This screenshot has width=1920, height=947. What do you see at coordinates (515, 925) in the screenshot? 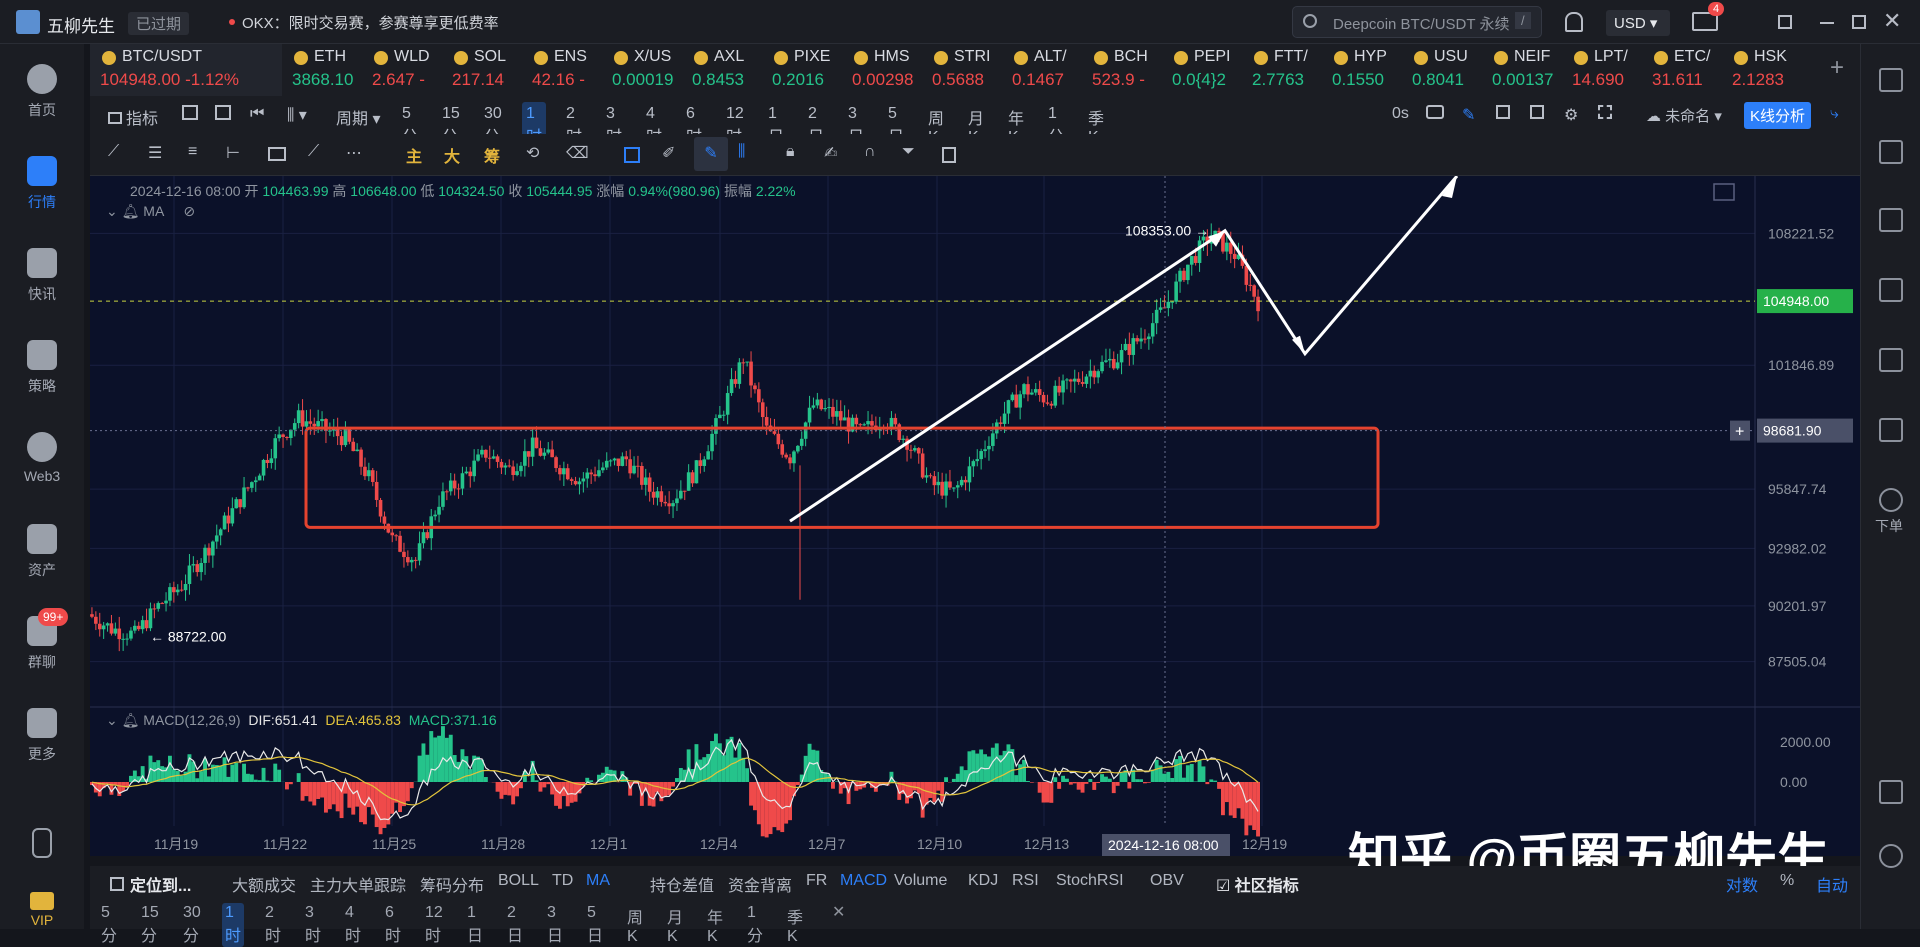
I see `bottom-interval-tab-10: 2日` at bounding box center [515, 925].